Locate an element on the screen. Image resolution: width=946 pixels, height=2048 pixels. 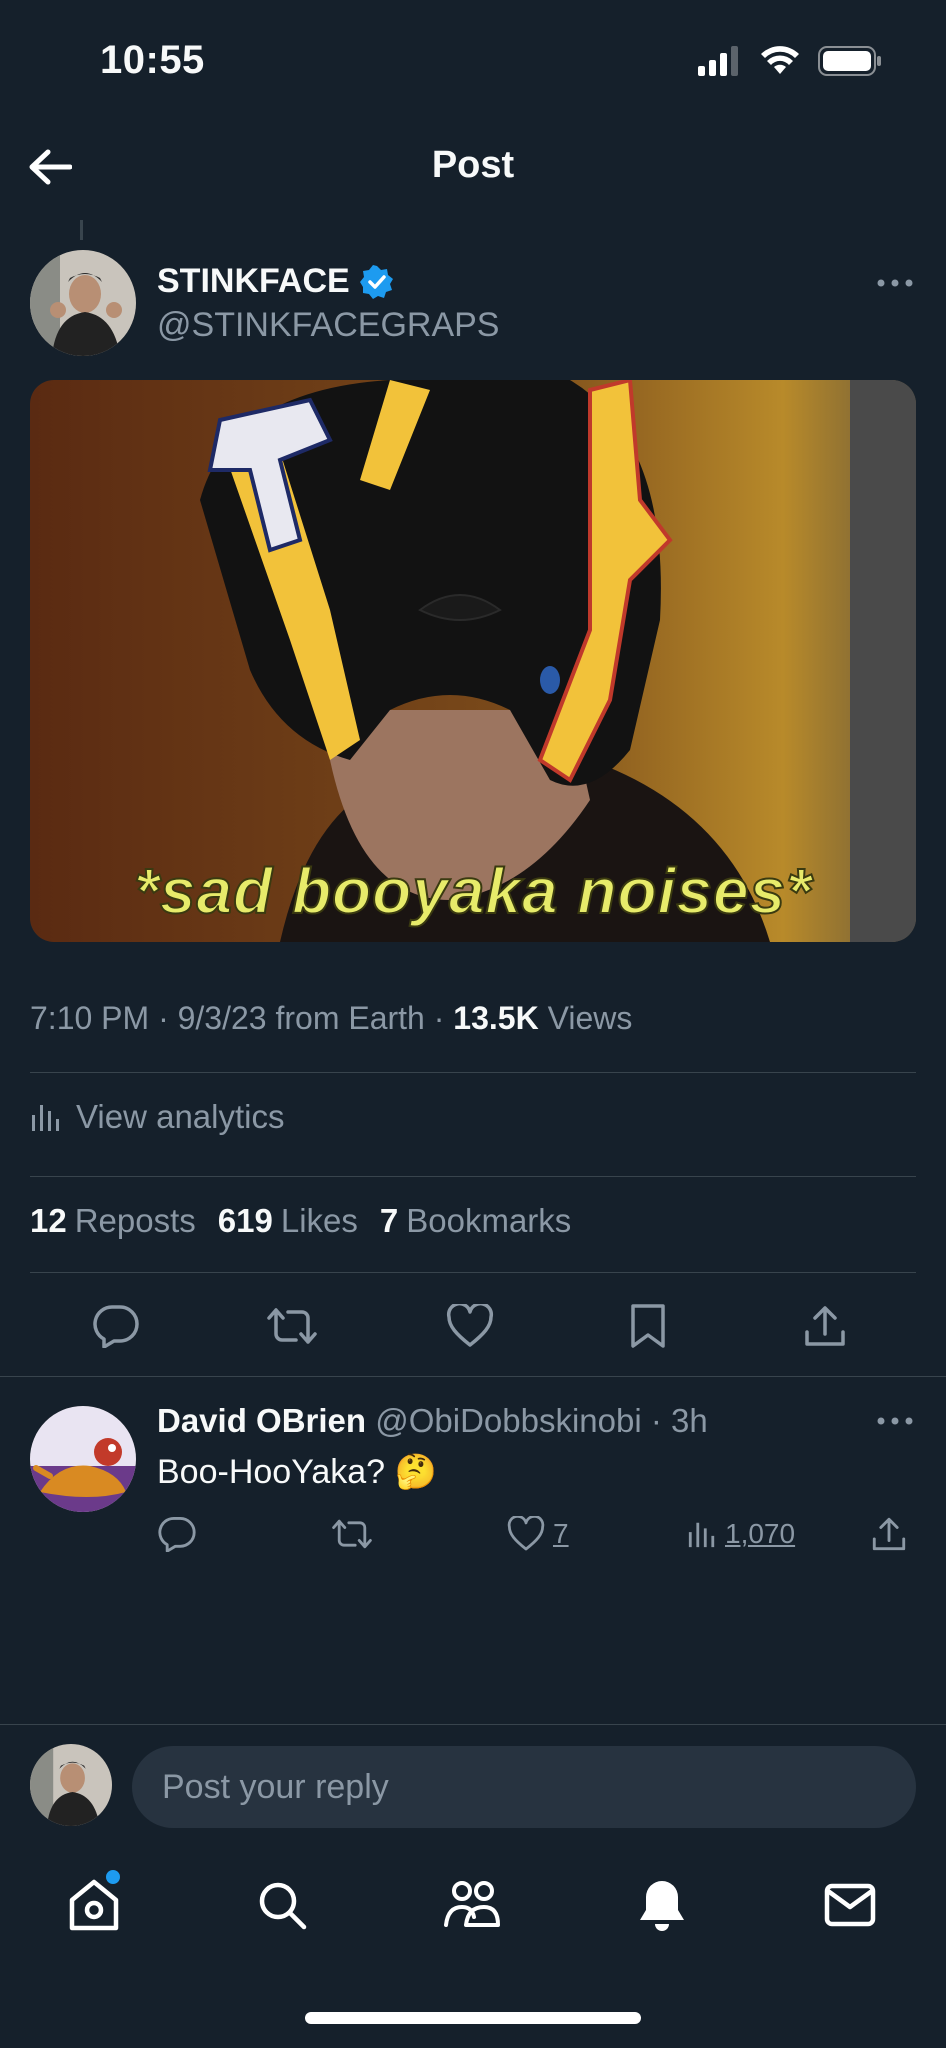
like-button is located at coordinates (470, 1326).